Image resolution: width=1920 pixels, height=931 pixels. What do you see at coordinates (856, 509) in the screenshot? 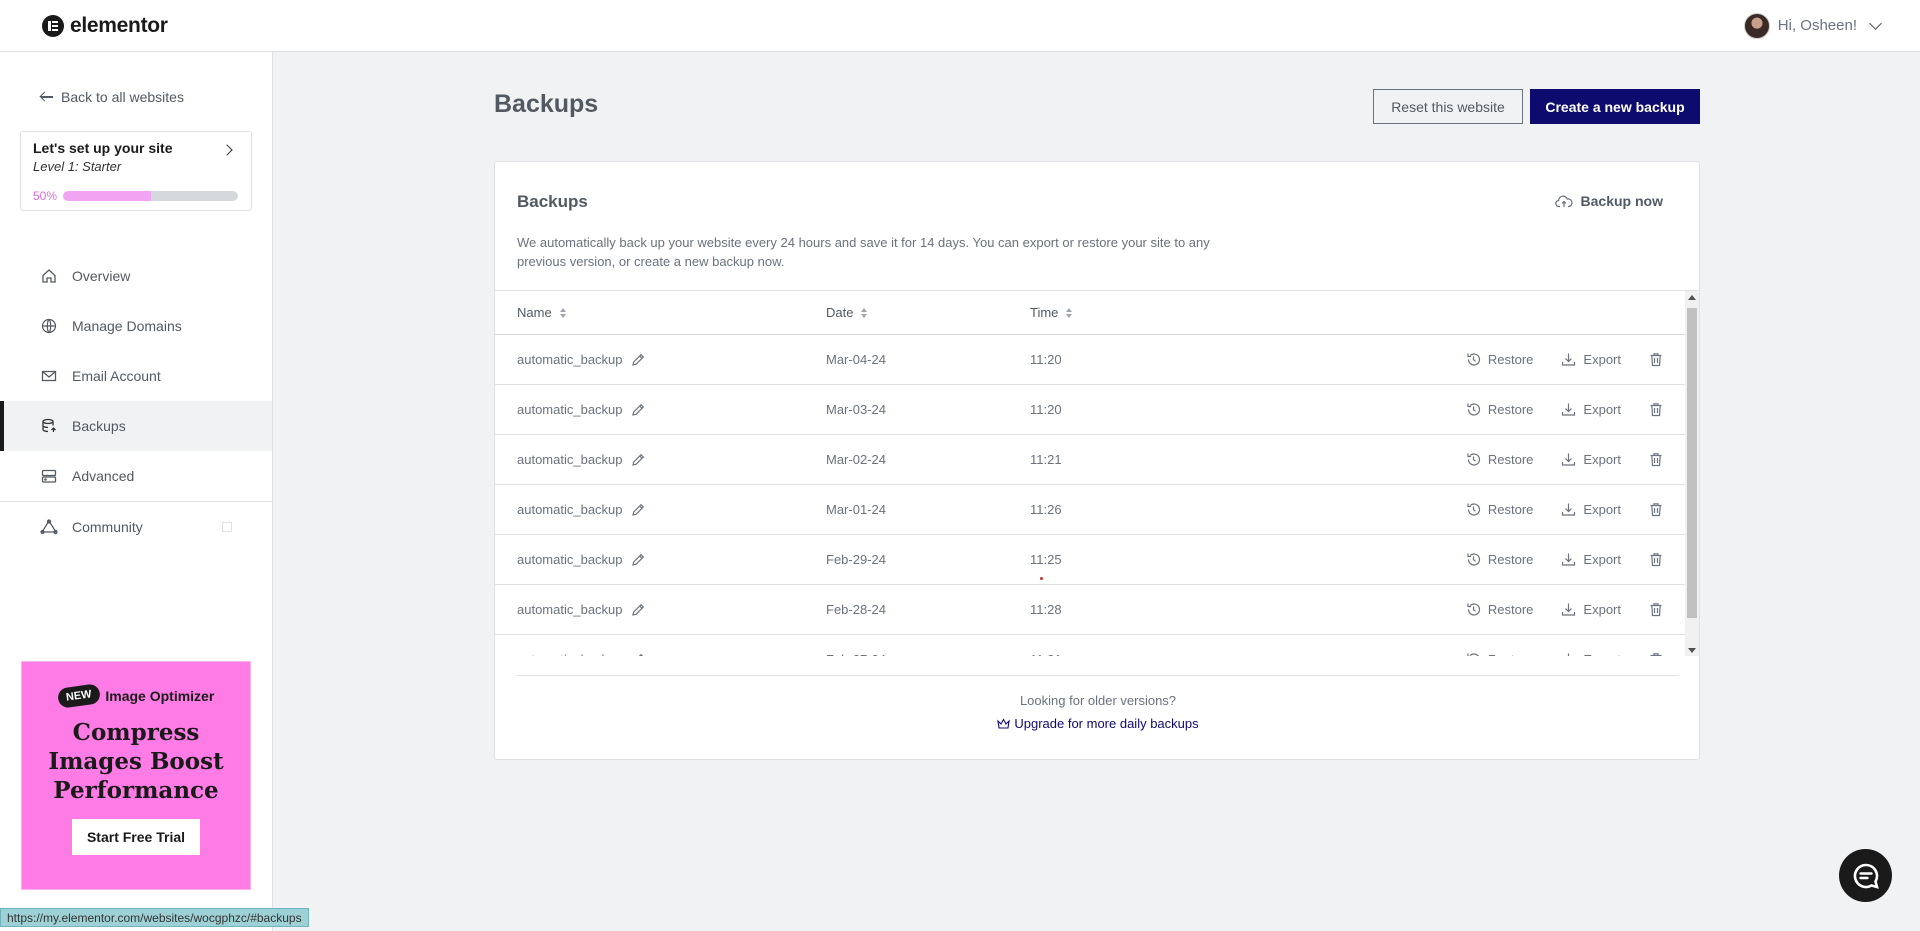
I see `backup-date: Mar-01-24` at bounding box center [856, 509].